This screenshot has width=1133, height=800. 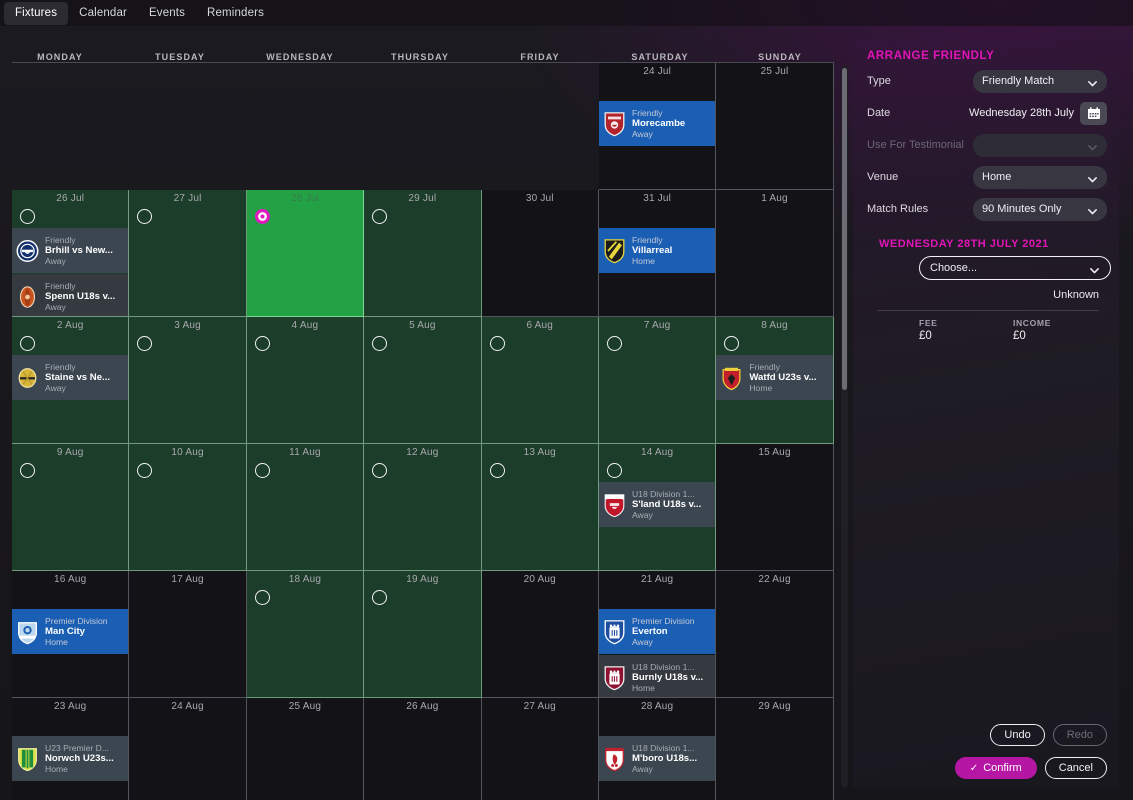 I want to click on calendar-day-cell: 13 Aug, so click(x=540, y=507).